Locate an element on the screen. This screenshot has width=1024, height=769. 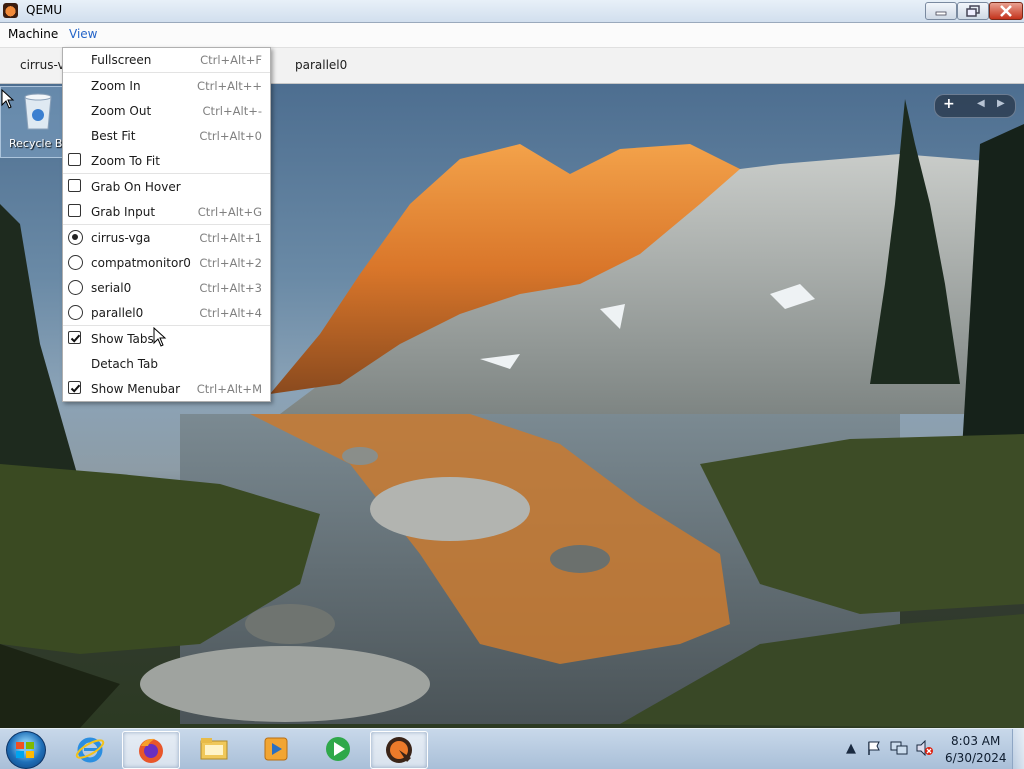
recycle-bin-label: Recycle Bi is located at coordinates (37, 143).